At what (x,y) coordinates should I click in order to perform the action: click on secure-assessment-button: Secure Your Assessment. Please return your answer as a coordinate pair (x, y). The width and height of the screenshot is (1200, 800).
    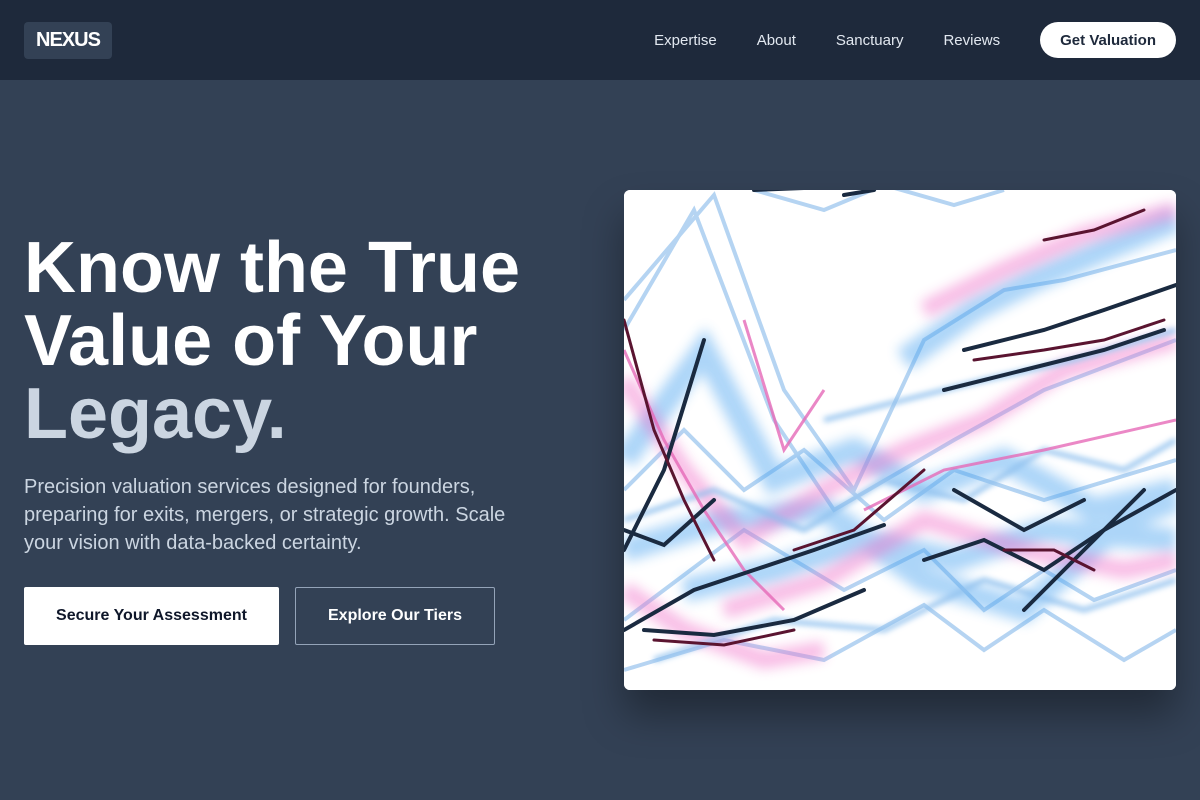
    Looking at the image, I should click on (151, 616).